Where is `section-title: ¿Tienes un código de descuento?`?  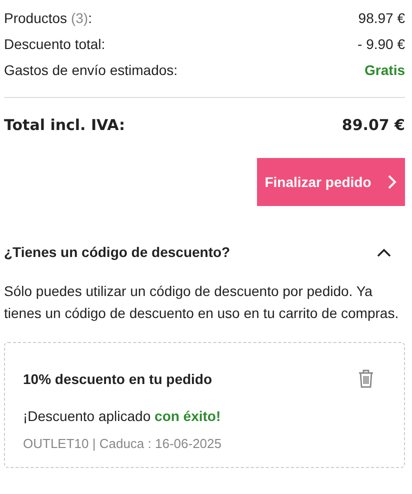 section-title: ¿Tienes un código de descuento? is located at coordinates (117, 252).